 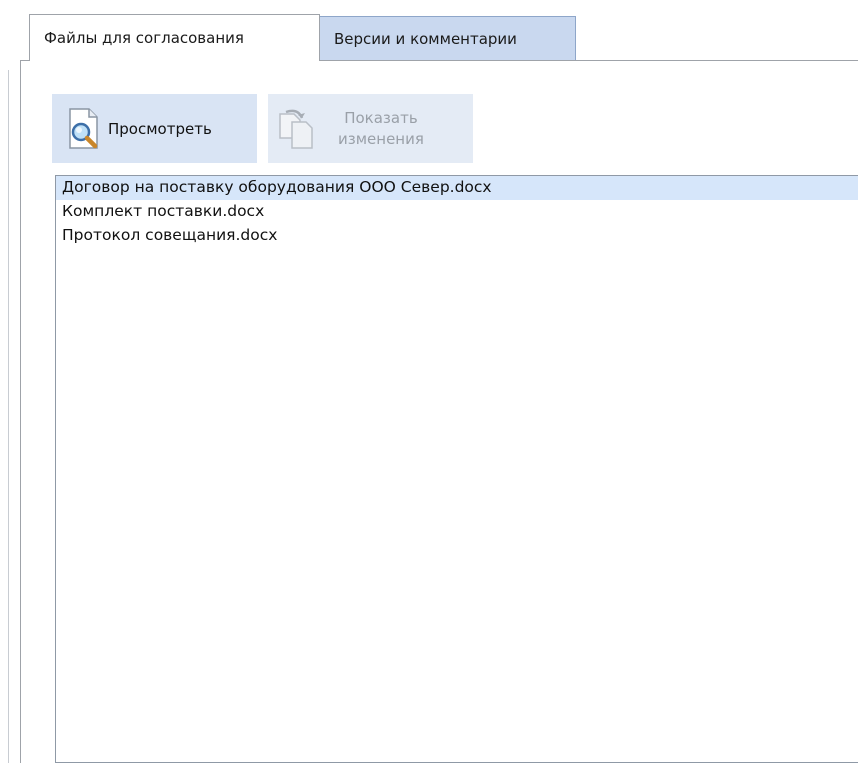 I want to click on panel-divider, so click(x=8, y=416).